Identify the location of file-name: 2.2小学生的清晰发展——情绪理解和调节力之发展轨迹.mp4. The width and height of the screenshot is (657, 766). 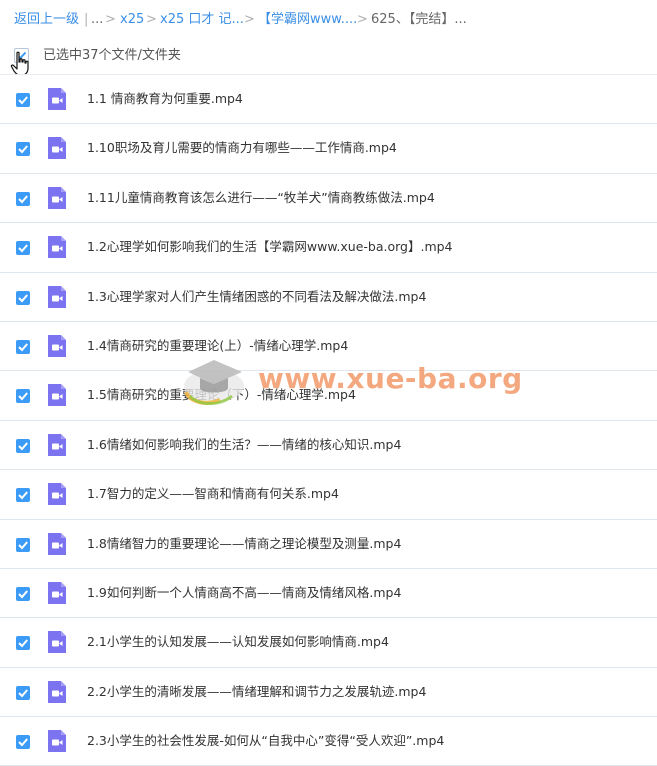
(256, 692).